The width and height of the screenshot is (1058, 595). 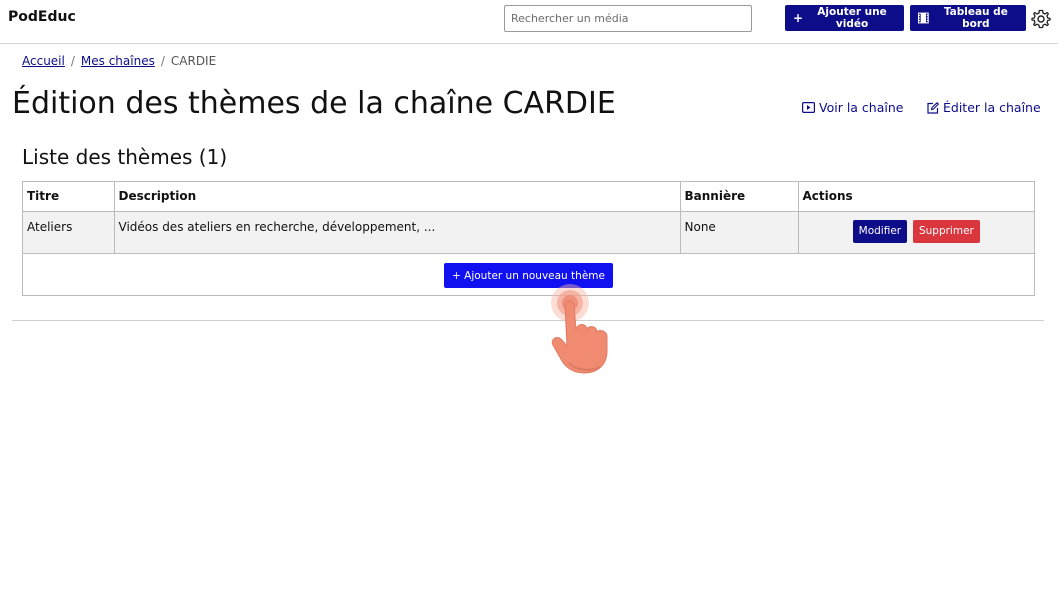 I want to click on edit-channel-link: Éditer la chaîne, so click(x=984, y=107).